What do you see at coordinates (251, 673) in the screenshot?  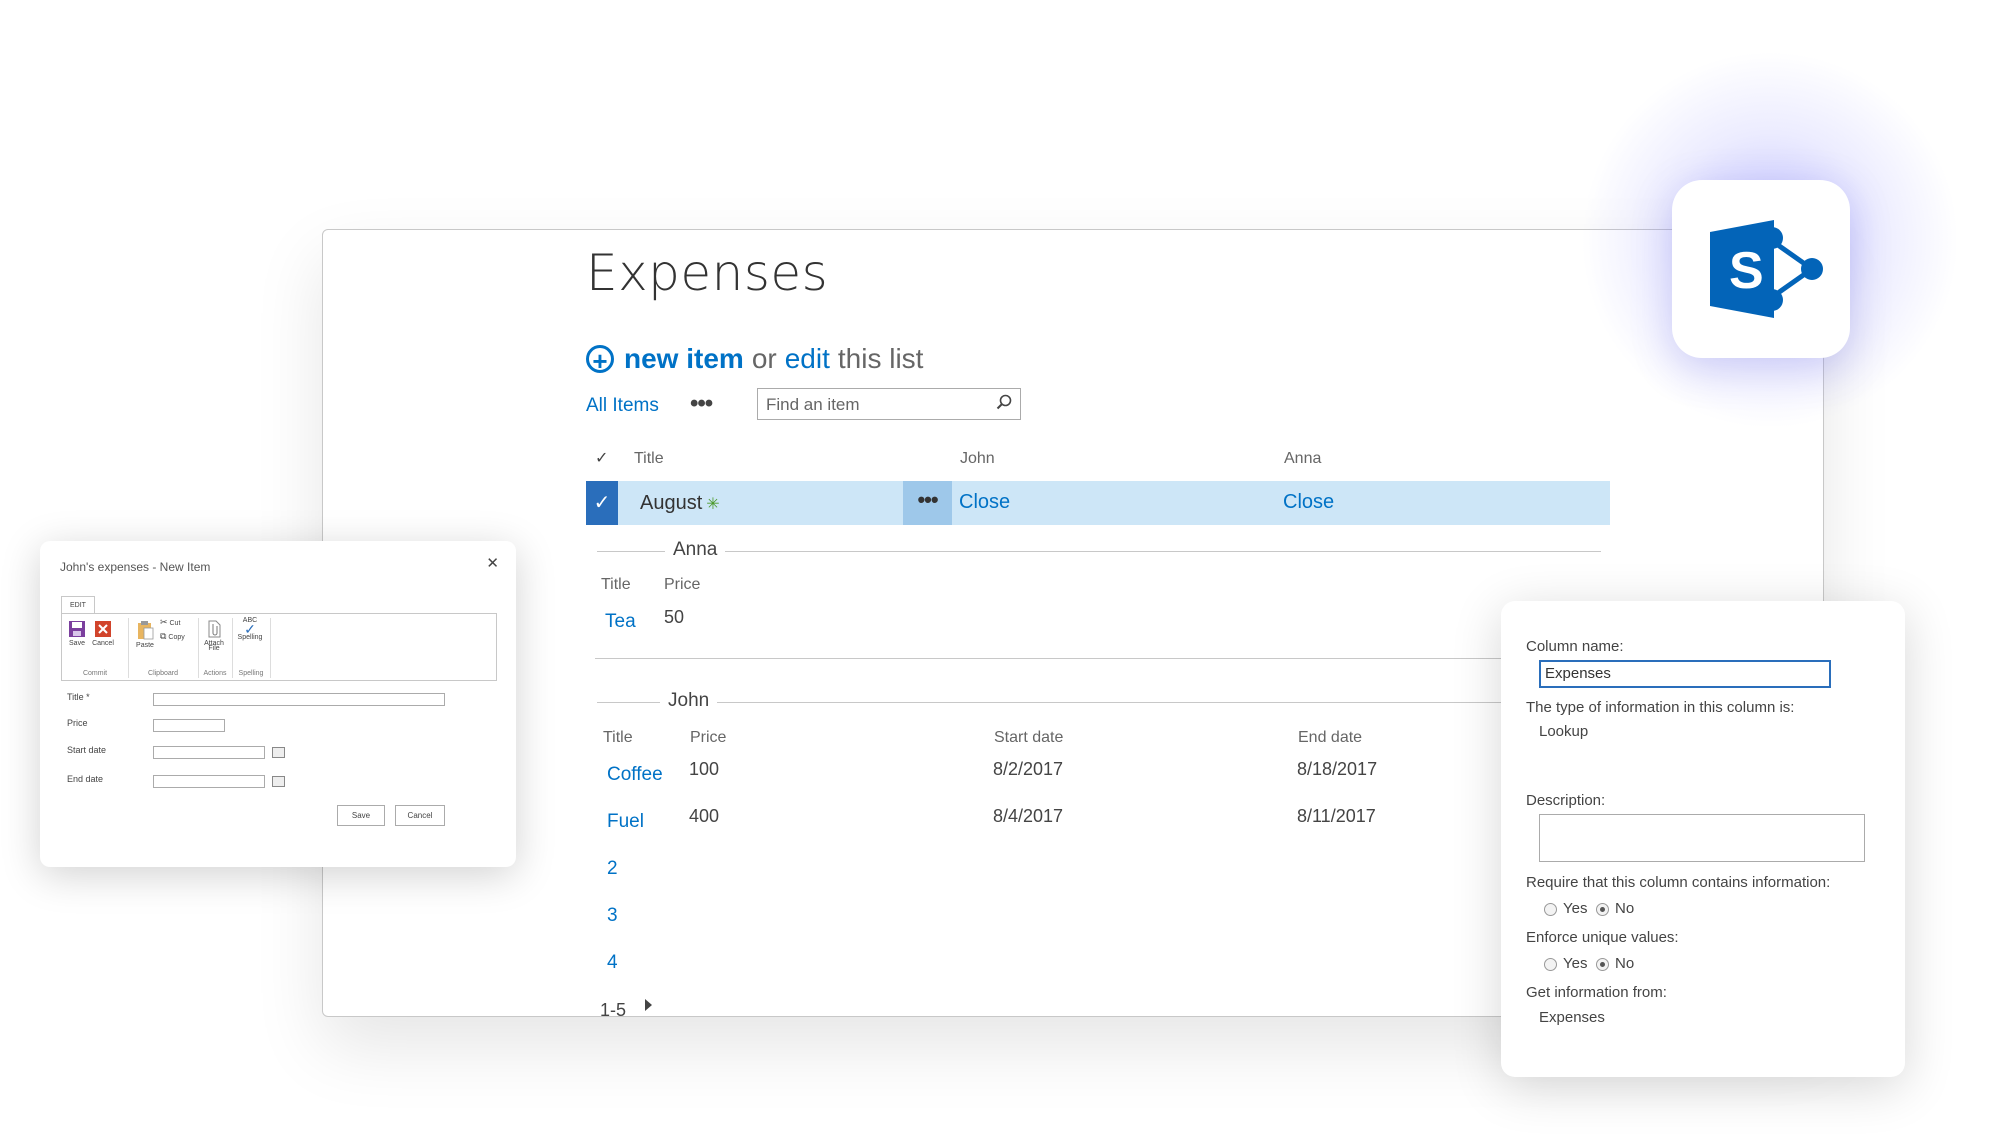 I see `ribbon-group-spelling: Spelling` at bounding box center [251, 673].